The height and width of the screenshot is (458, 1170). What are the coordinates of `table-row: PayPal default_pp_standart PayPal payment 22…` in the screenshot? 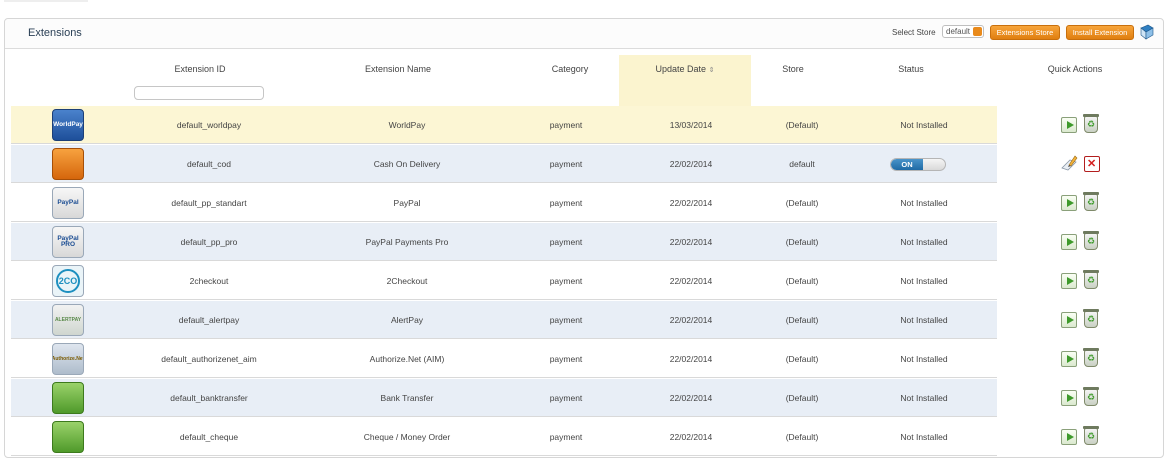 It's located at (555, 203).